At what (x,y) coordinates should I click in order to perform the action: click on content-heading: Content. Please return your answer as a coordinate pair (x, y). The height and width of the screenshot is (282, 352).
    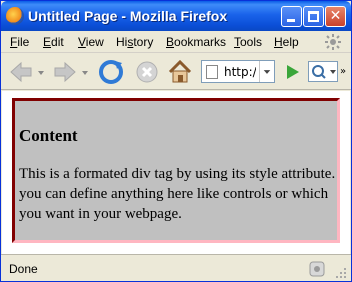
    Looking at the image, I should click on (48, 135).